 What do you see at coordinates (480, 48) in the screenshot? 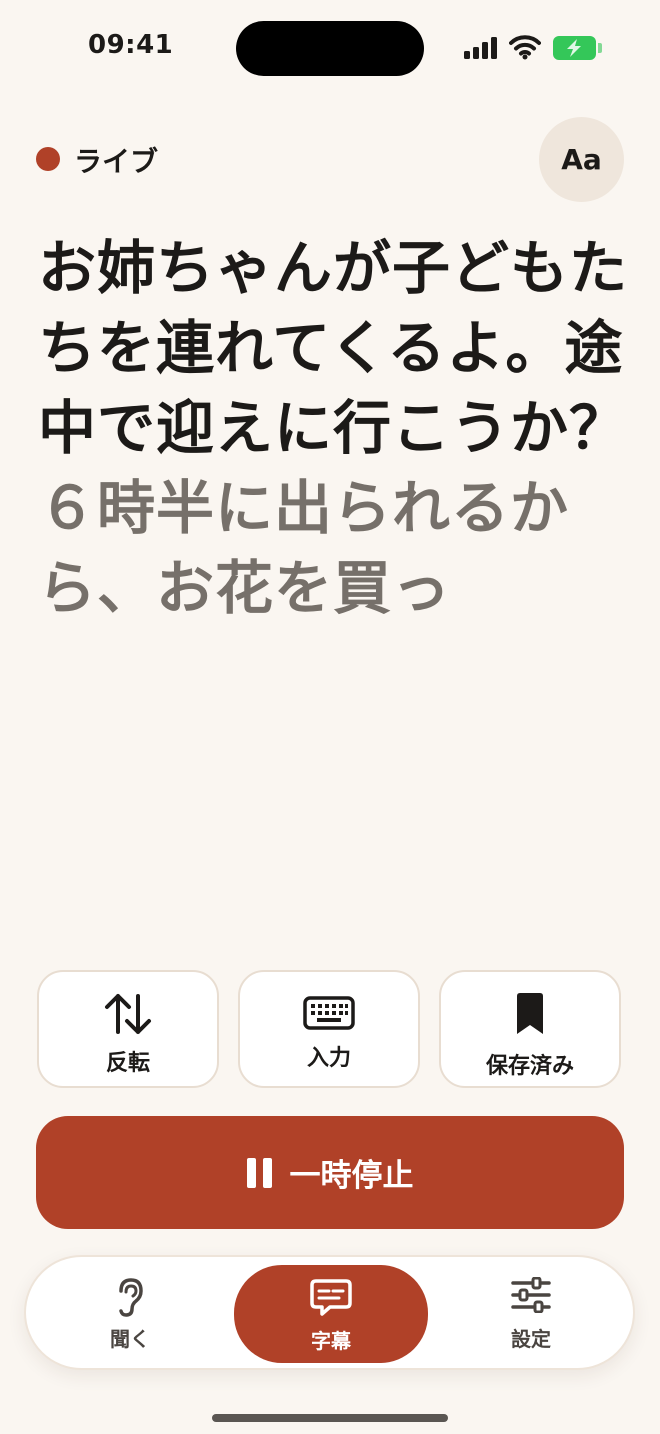
I see `cellular-signal-icon` at bounding box center [480, 48].